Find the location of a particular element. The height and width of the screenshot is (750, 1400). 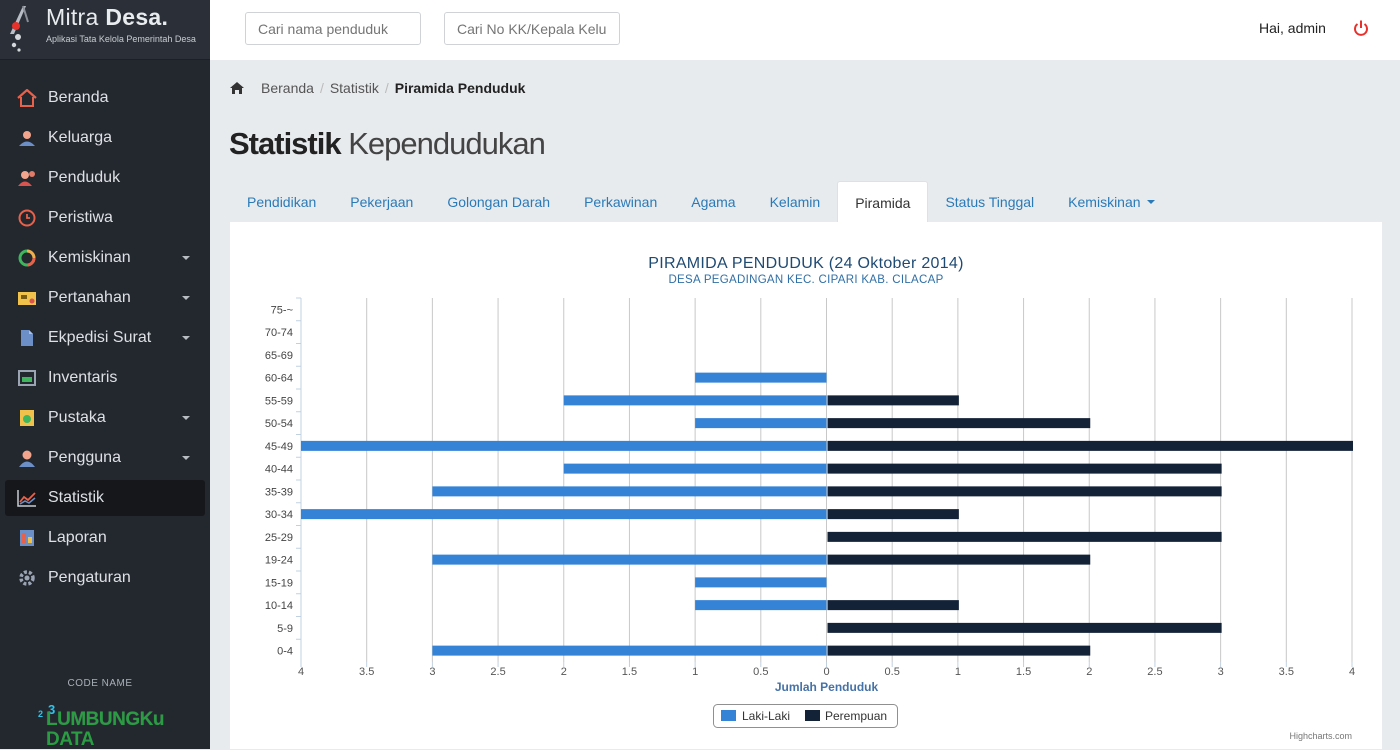

sidebar-item-pengaturan: Pengaturan is located at coordinates (105, 578).